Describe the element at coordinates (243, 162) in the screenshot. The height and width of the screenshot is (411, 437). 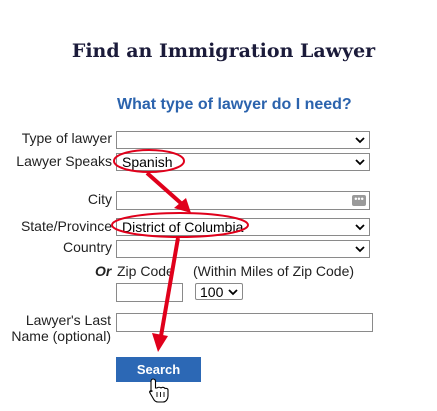
I see `lawyer-speaks-select: Spanish` at that location.